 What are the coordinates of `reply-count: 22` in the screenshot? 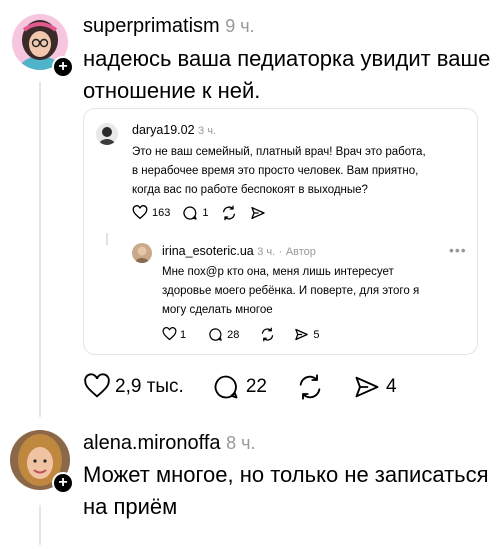 It's located at (256, 386).